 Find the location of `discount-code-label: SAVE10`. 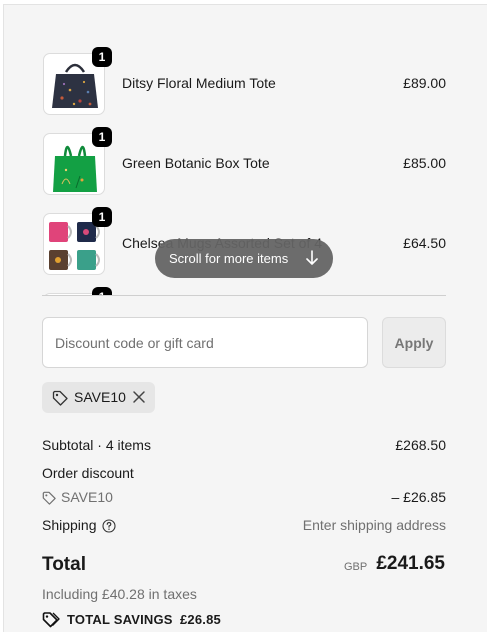

discount-code-label: SAVE10 is located at coordinates (87, 497).